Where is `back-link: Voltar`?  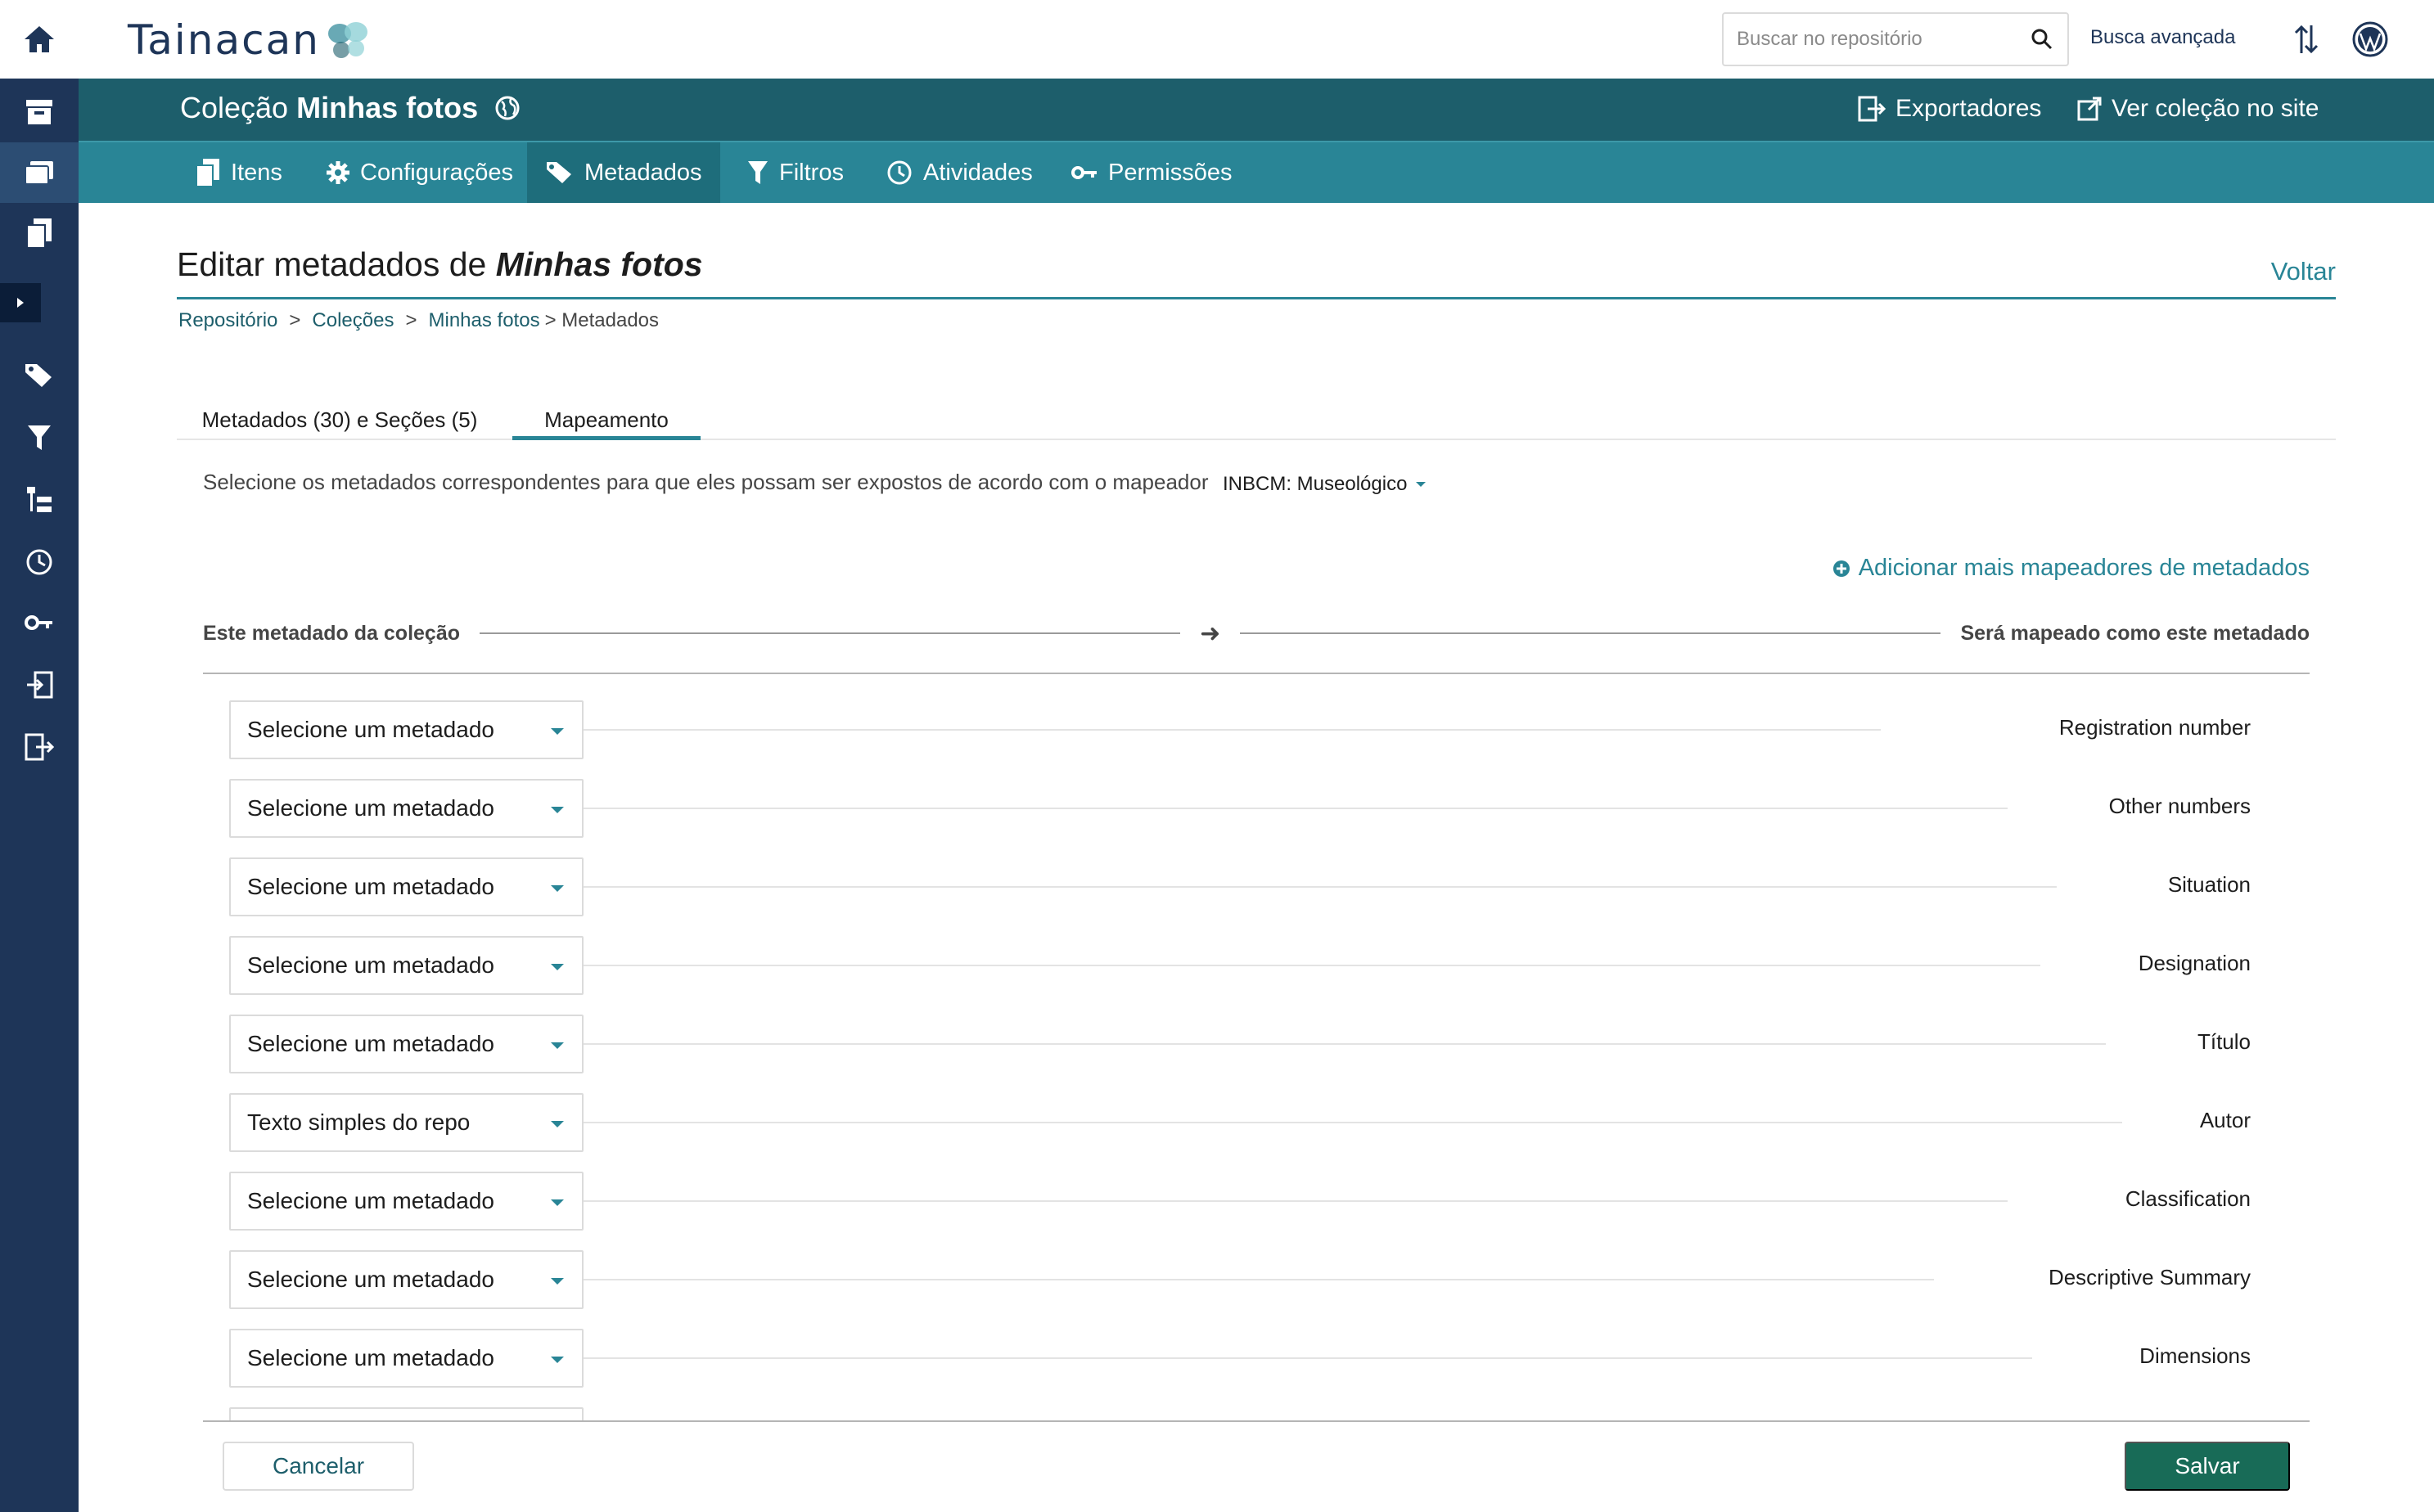
back-link: Voltar is located at coordinates (2303, 272).